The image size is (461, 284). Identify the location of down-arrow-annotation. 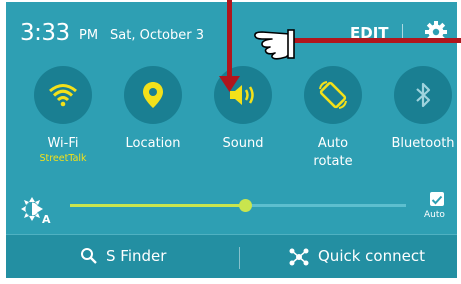
(229, 46).